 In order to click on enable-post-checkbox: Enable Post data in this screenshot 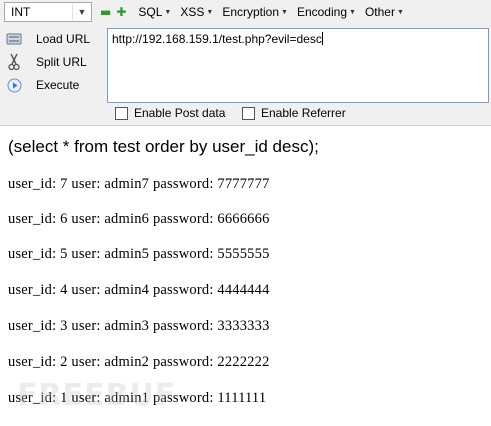, I will do `click(170, 113)`.